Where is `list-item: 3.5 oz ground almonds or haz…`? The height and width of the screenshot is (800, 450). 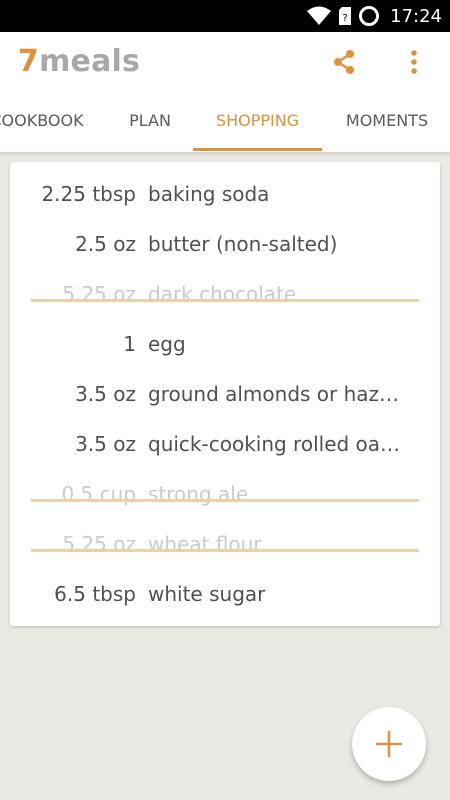 list-item: 3.5 oz ground almonds or haz… is located at coordinates (225, 394).